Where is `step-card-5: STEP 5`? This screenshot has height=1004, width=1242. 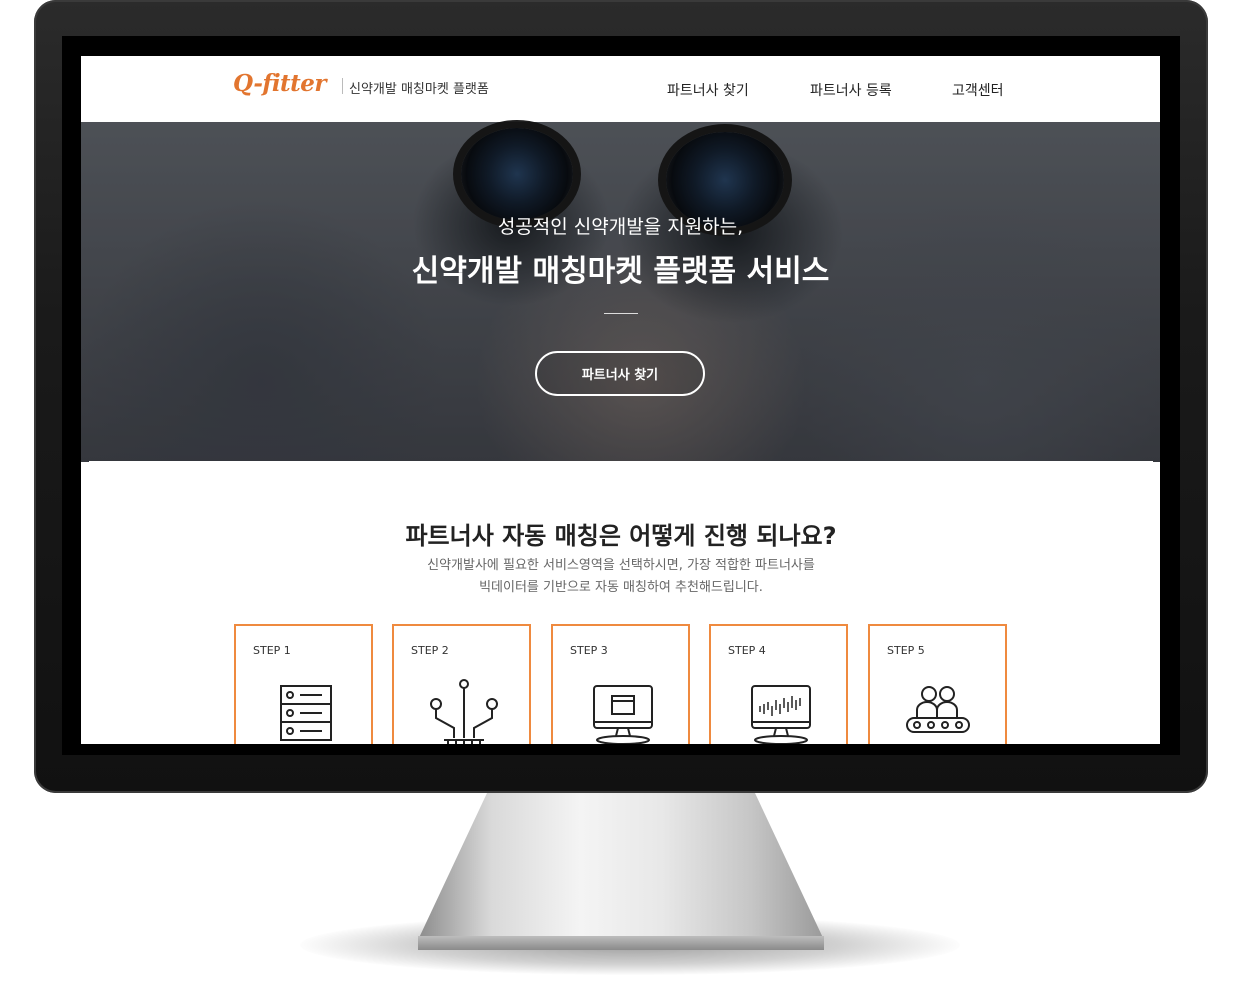 step-card-5: STEP 5 is located at coordinates (937, 684).